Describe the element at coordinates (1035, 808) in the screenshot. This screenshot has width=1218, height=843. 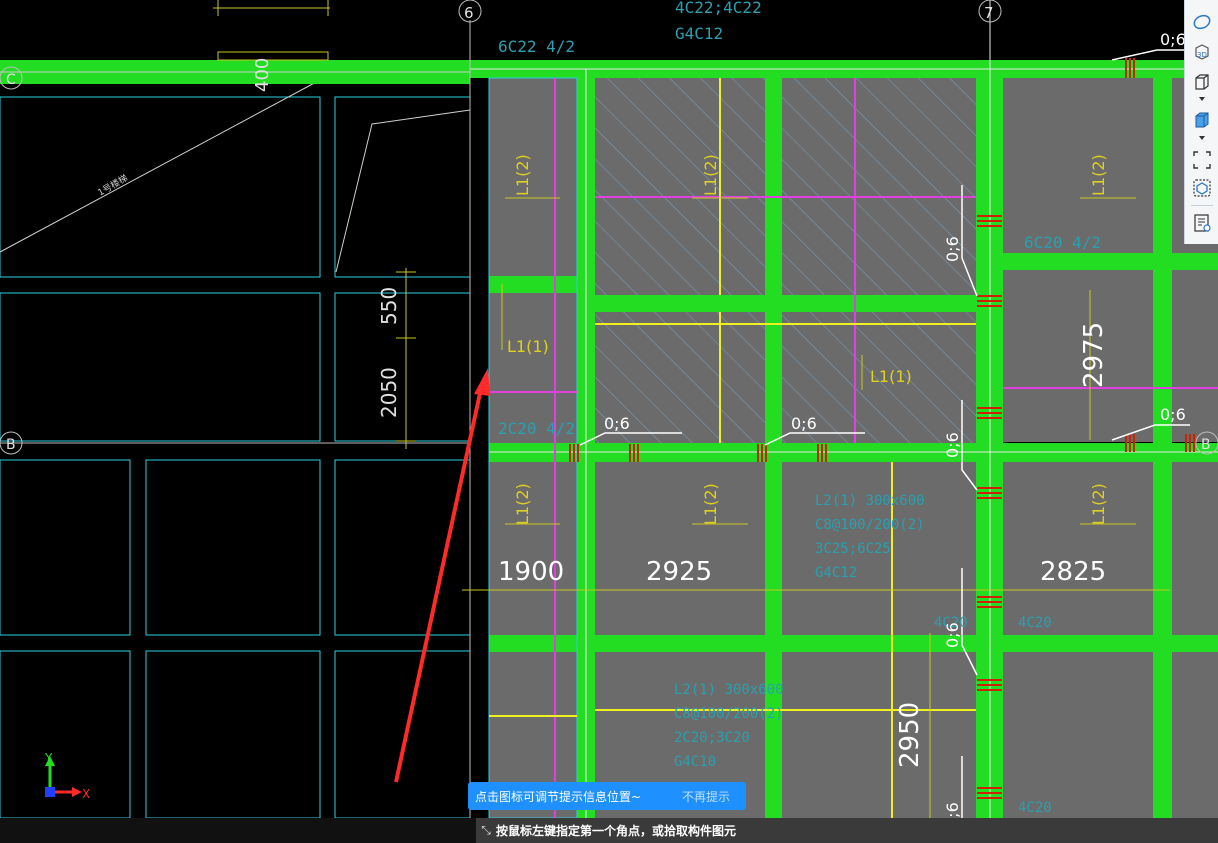
I see `c20-c: 4C20` at that location.